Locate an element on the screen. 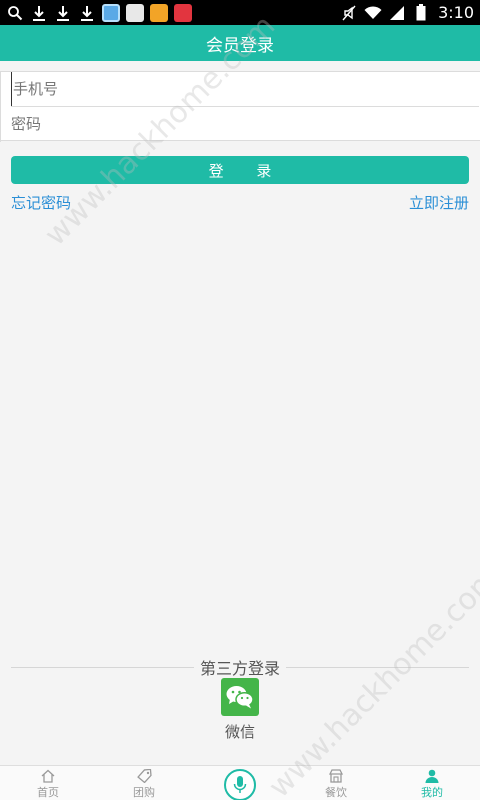  page-title: 会员登录 is located at coordinates (240, 45).